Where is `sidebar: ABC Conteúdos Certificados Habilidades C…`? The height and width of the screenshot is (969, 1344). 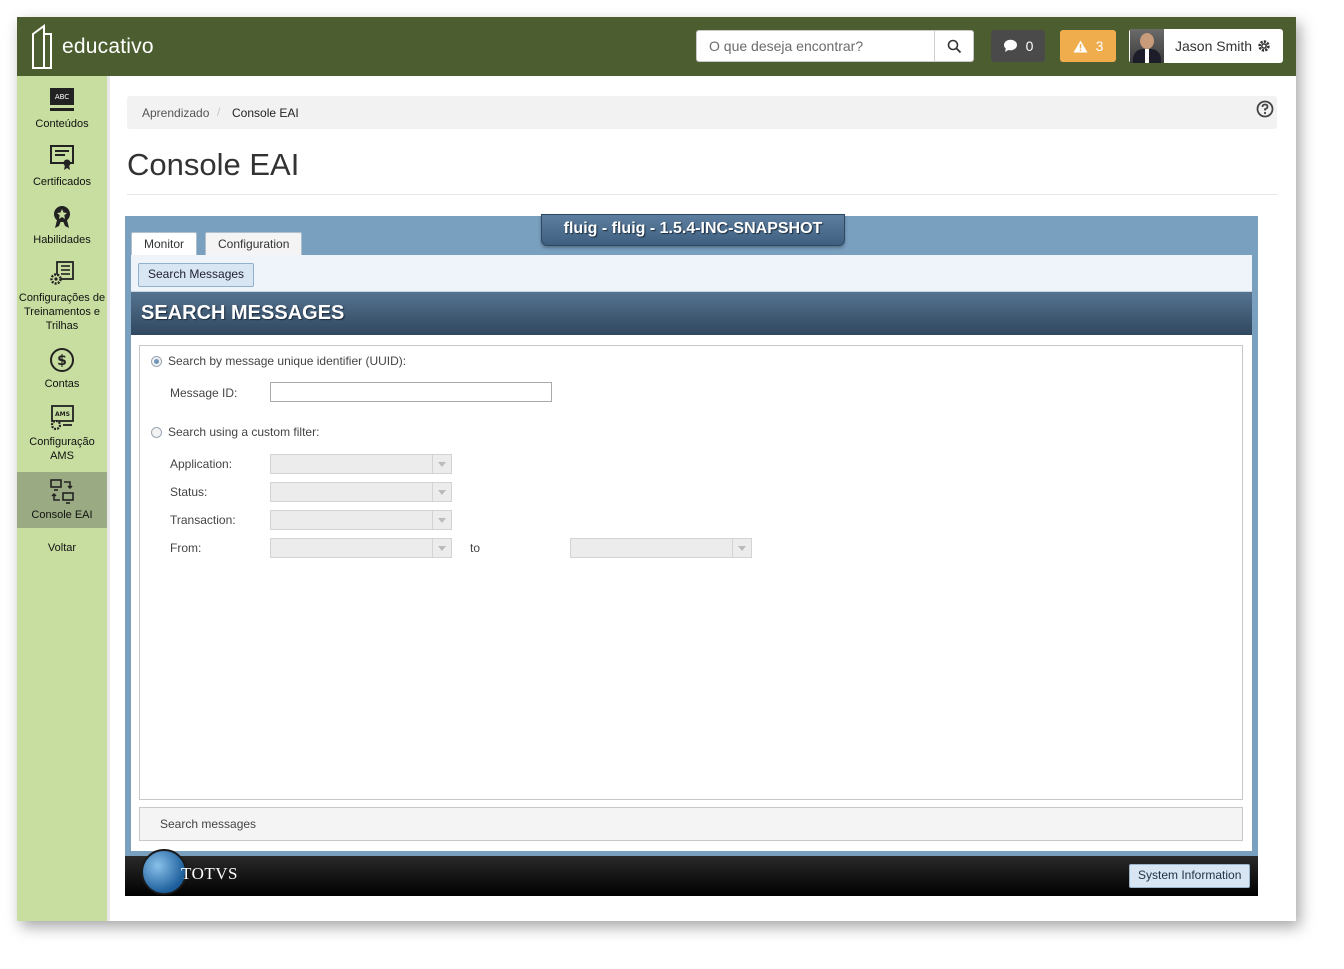 sidebar: ABC Conteúdos Certificados Habilidades C… is located at coordinates (62, 498).